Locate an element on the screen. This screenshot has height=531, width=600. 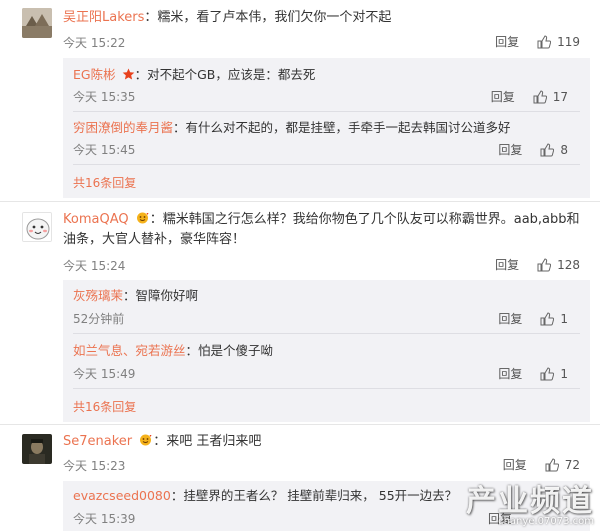
comment-text-line: 吴正阳Lakers：糯米，看了卢本伟，我们欠你一个对不起 is located at coordinates (324, 18).